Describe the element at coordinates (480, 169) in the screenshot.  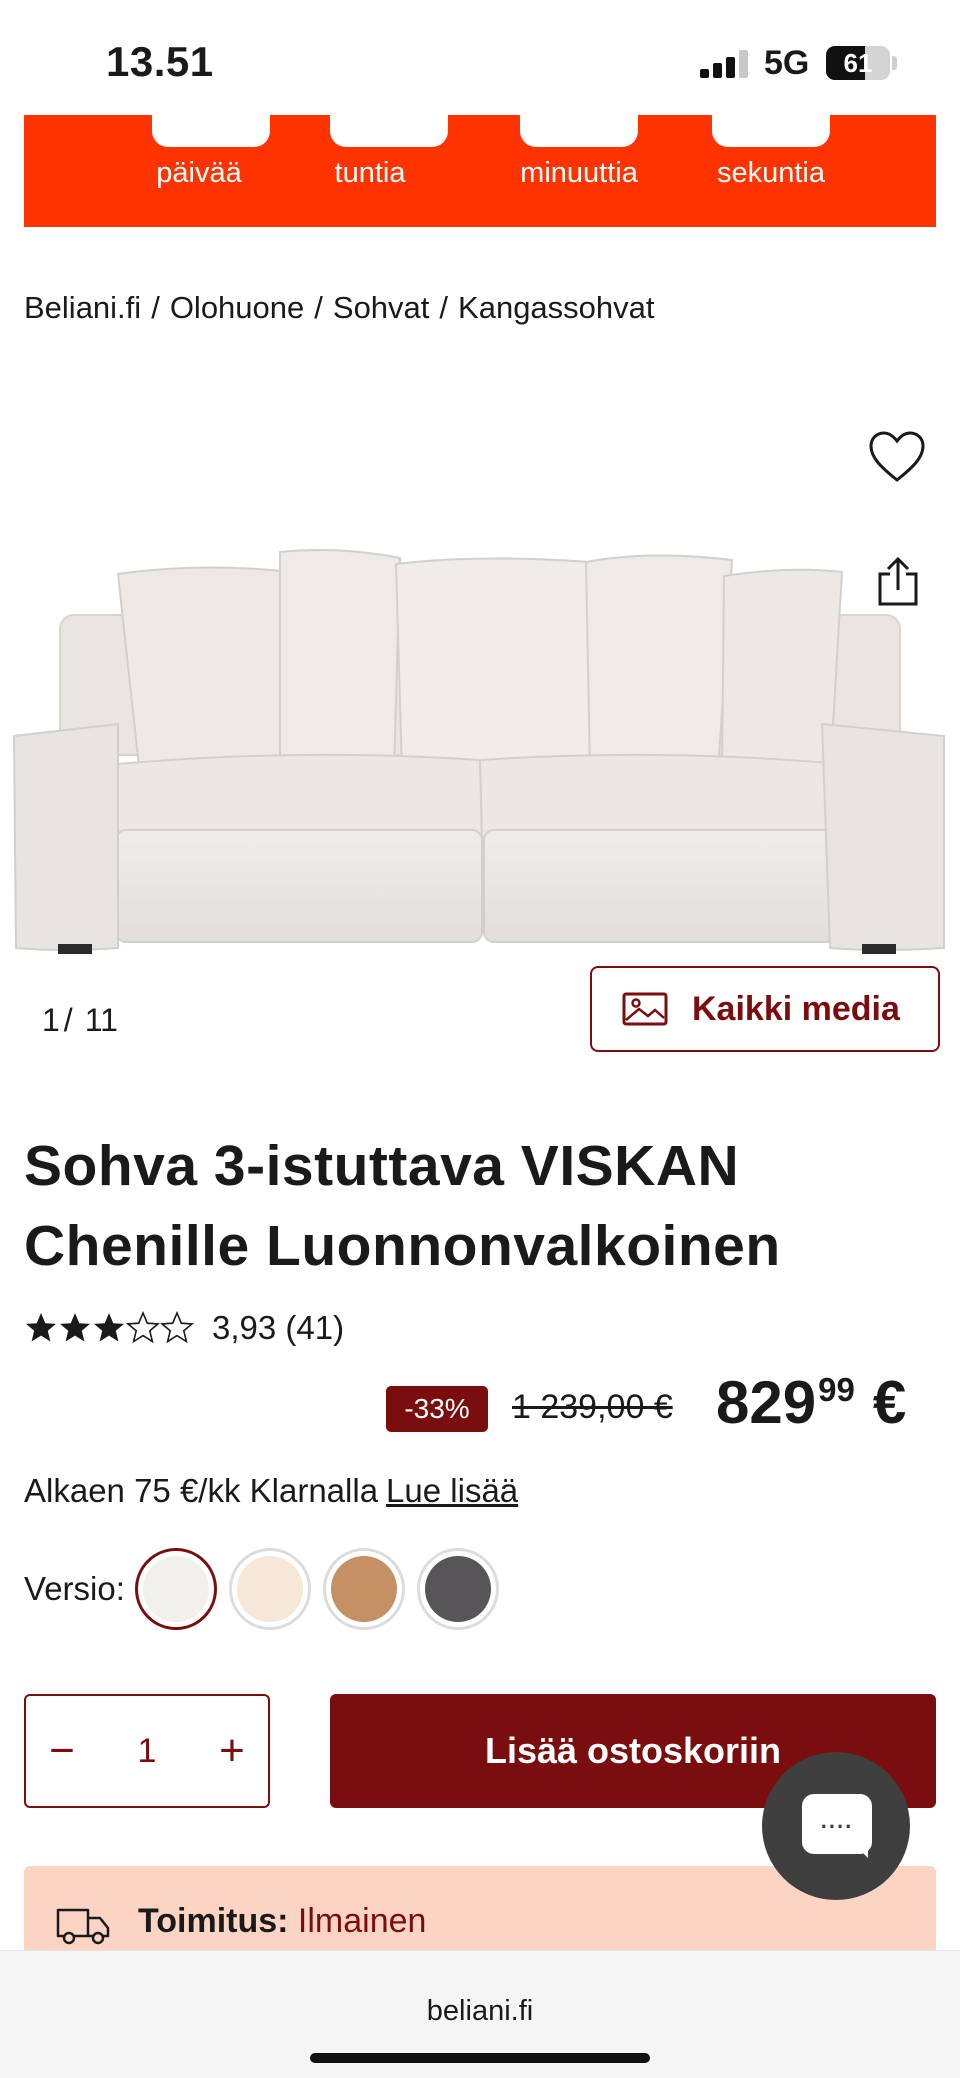
I see `countdown-banner: päivää tuntia minuuttia sekuntia` at that location.